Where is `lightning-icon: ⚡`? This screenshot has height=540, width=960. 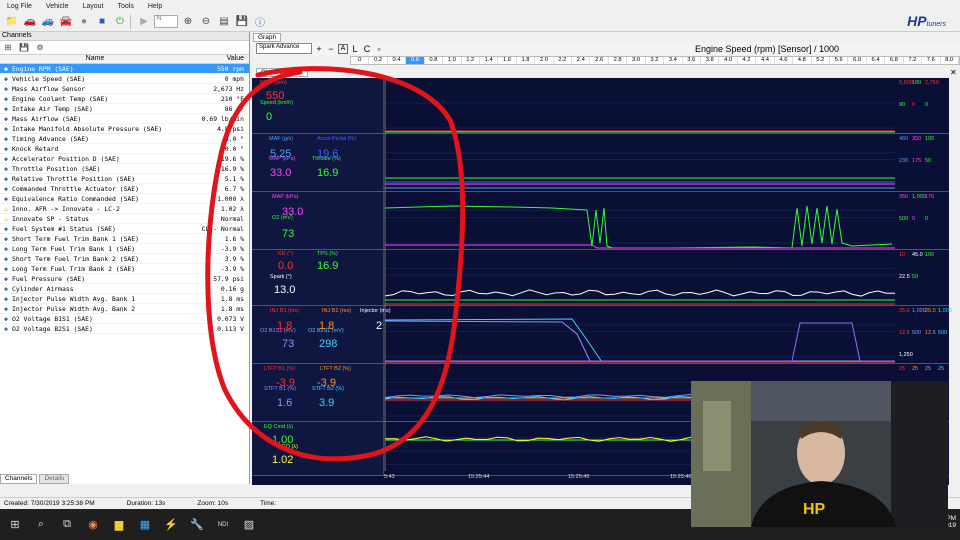
lightning-icon: ⚡ is located at coordinates (171, 525).